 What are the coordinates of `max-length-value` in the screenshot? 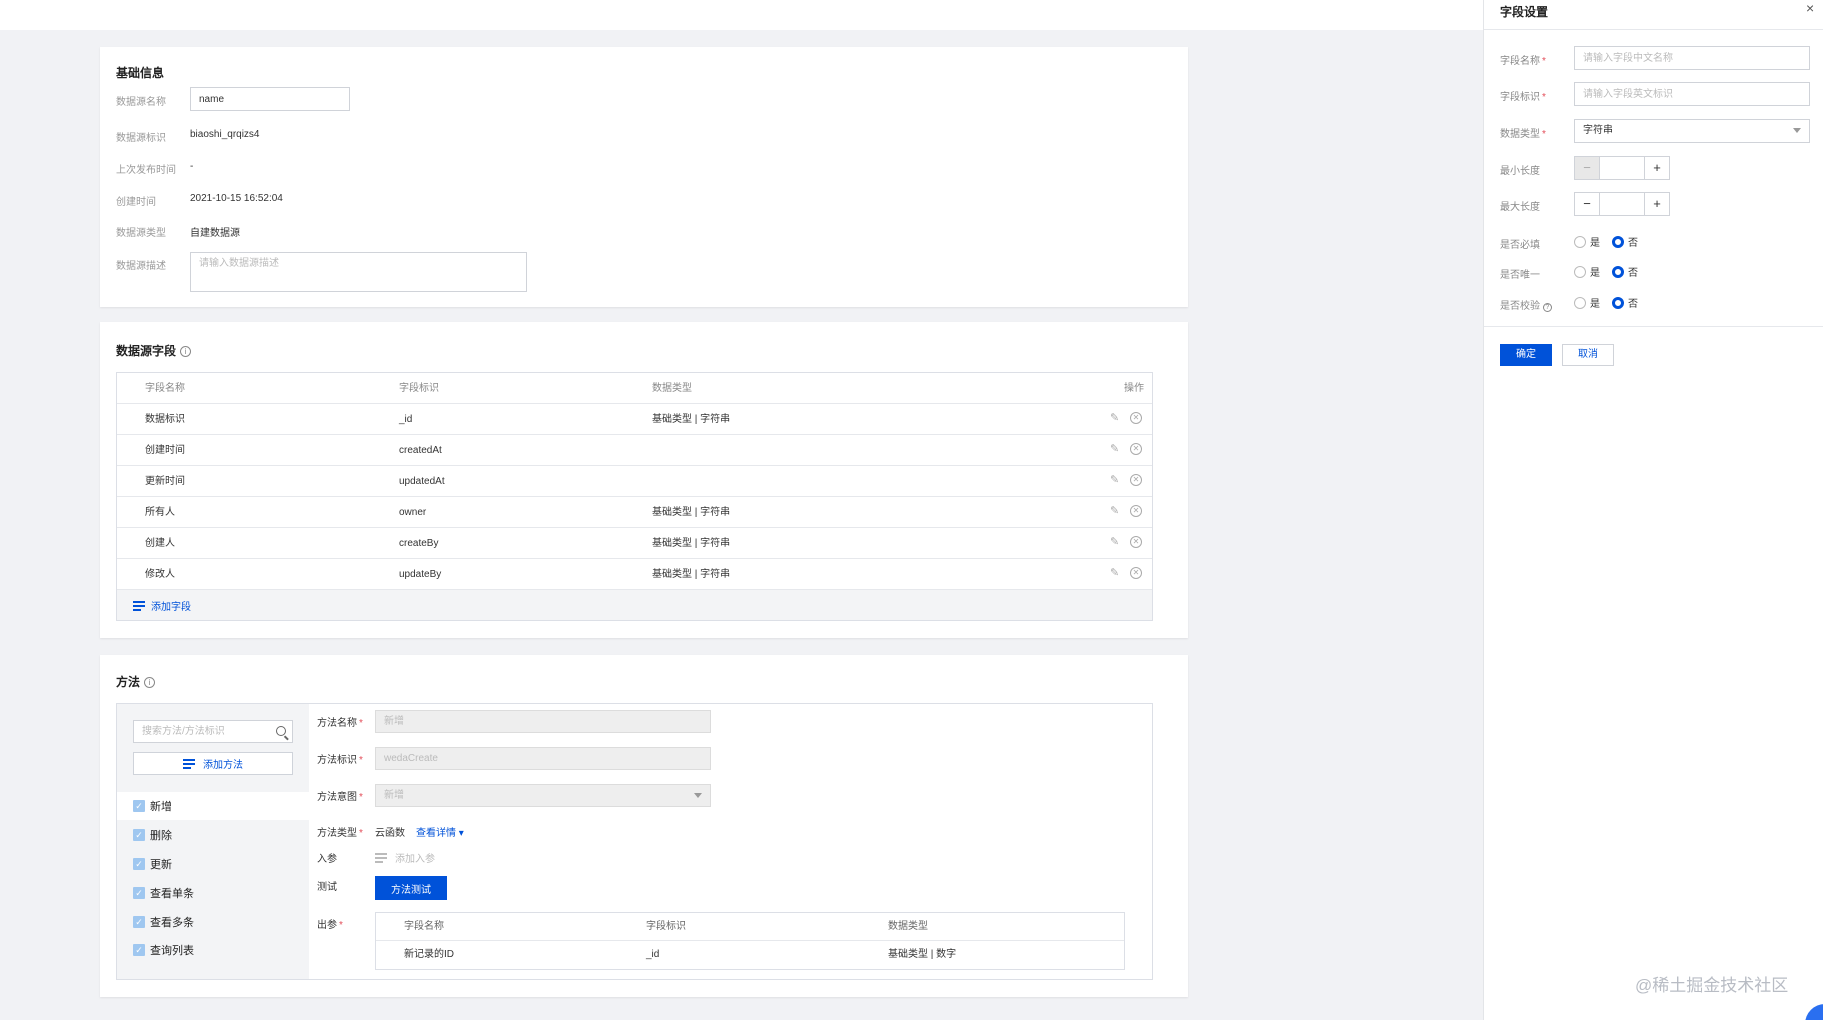 It's located at (1622, 204).